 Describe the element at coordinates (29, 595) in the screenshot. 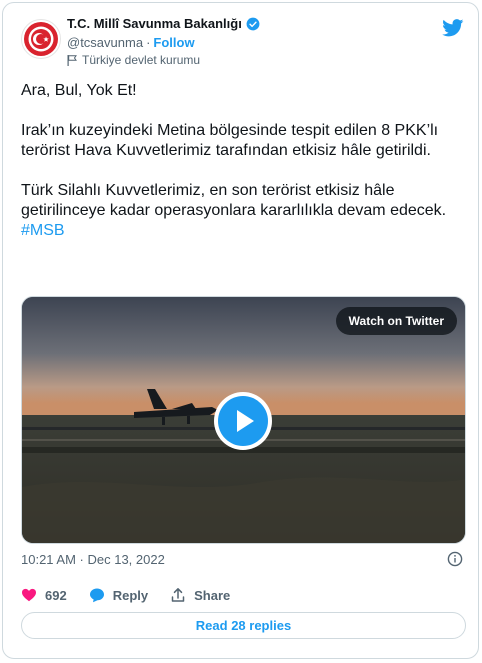

I see `heart-icon` at that location.